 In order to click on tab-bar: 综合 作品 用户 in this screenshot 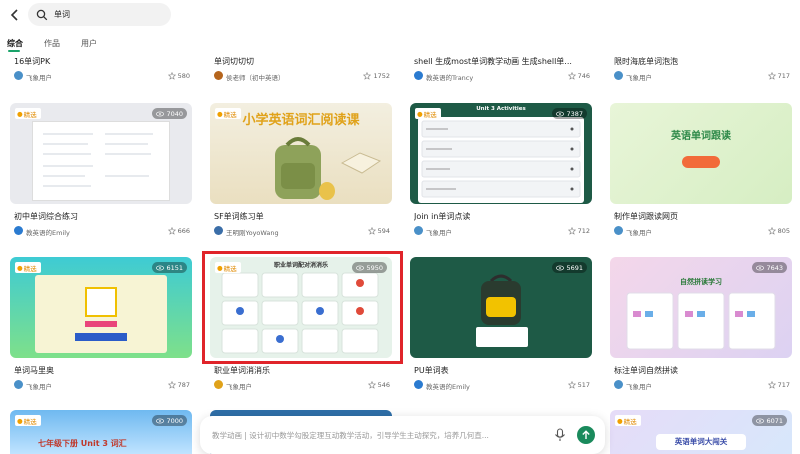, I will do `click(150, 45)`.